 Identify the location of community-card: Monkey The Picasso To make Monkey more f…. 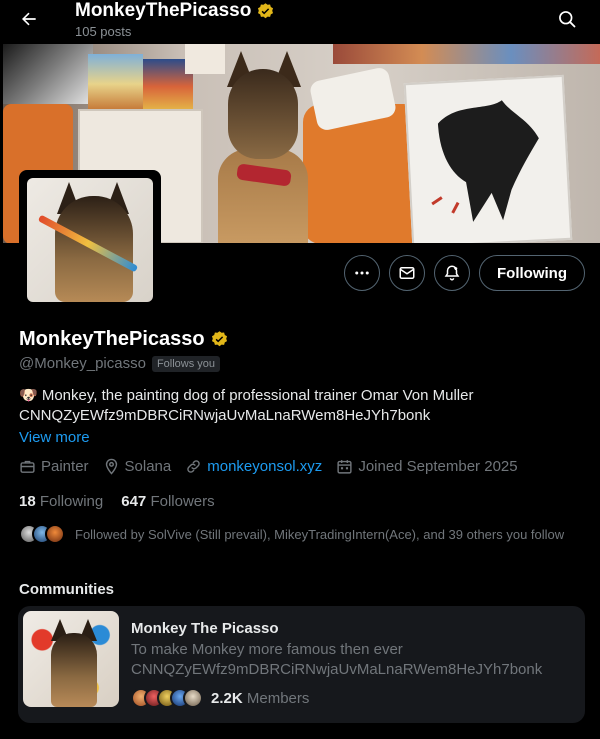
(301, 664).